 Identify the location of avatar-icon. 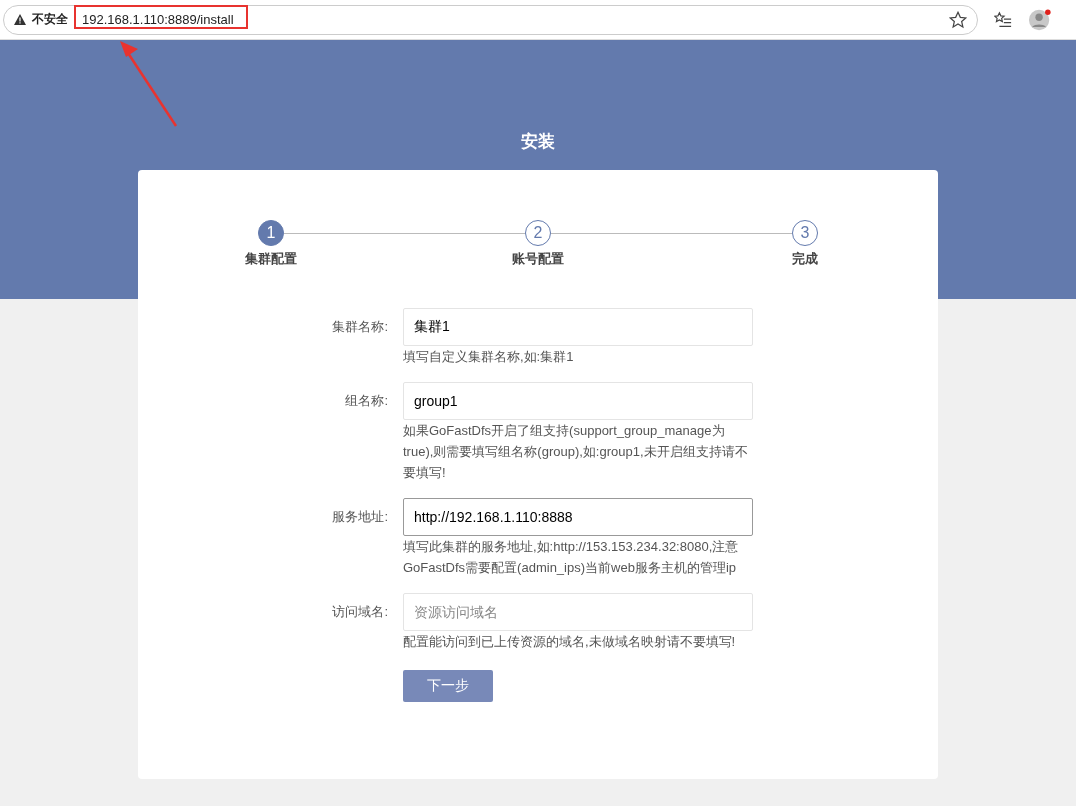
(1040, 19).